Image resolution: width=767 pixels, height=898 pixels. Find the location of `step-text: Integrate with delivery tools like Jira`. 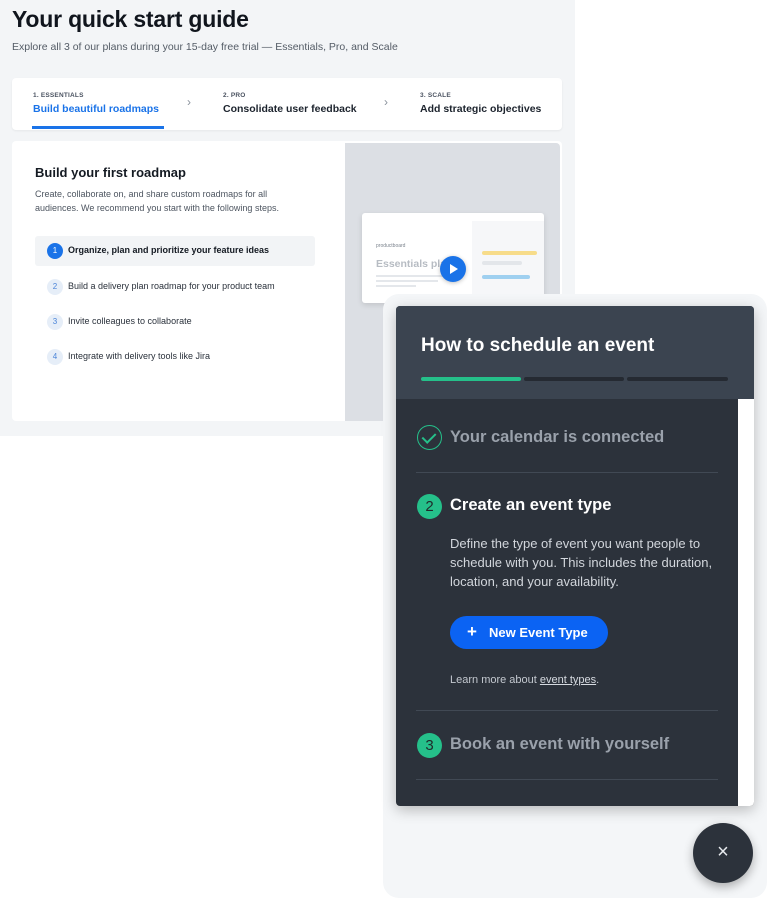

step-text: Integrate with delivery tools like Jira is located at coordinates (139, 356).